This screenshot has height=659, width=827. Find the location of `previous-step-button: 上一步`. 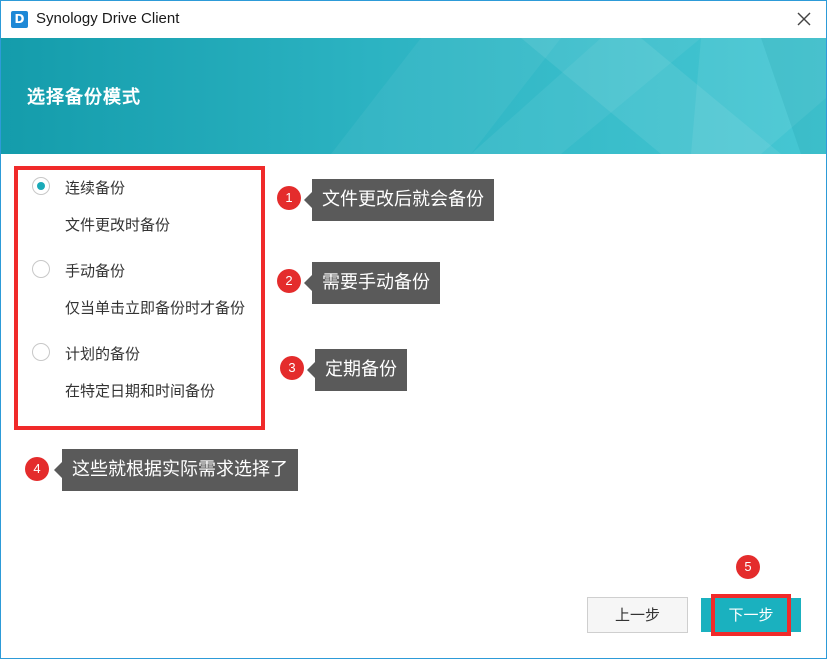

previous-step-button: 上一步 is located at coordinates (637, 615).